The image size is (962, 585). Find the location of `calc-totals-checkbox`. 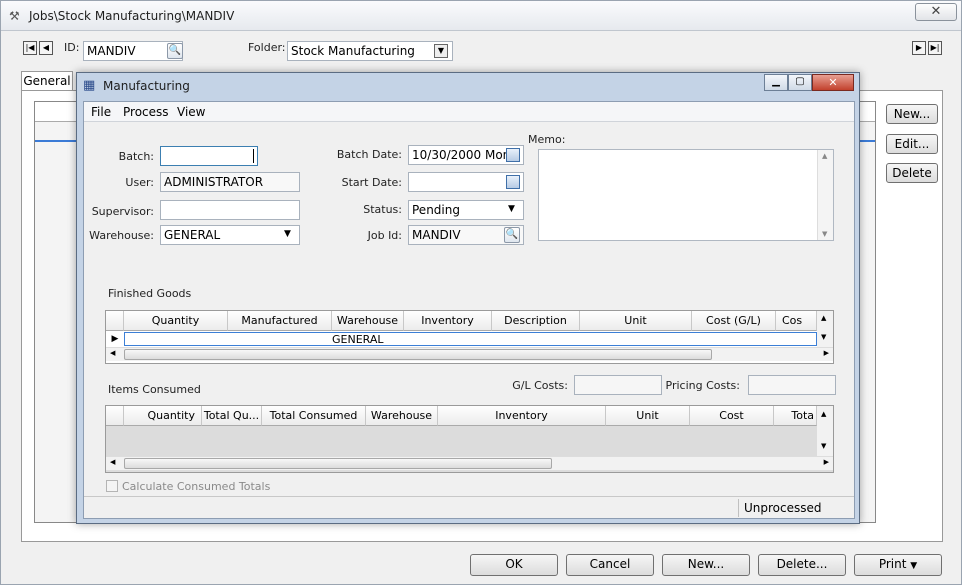

calc-totals-checkbox is located at coordinates (112, 486).